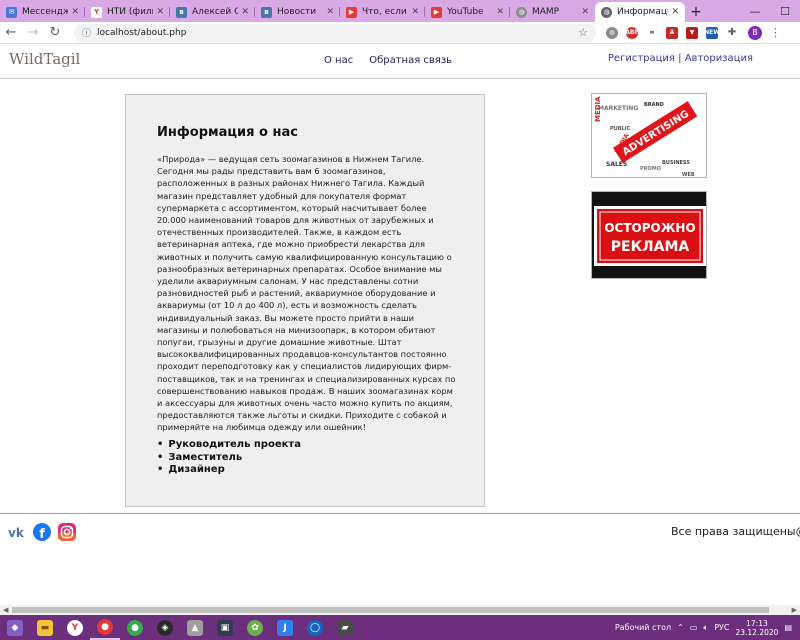  What do you see at coordinates (641, 58) in the screenshot?
I see `register-link: Регистрация` at bounding box center [641, 58].